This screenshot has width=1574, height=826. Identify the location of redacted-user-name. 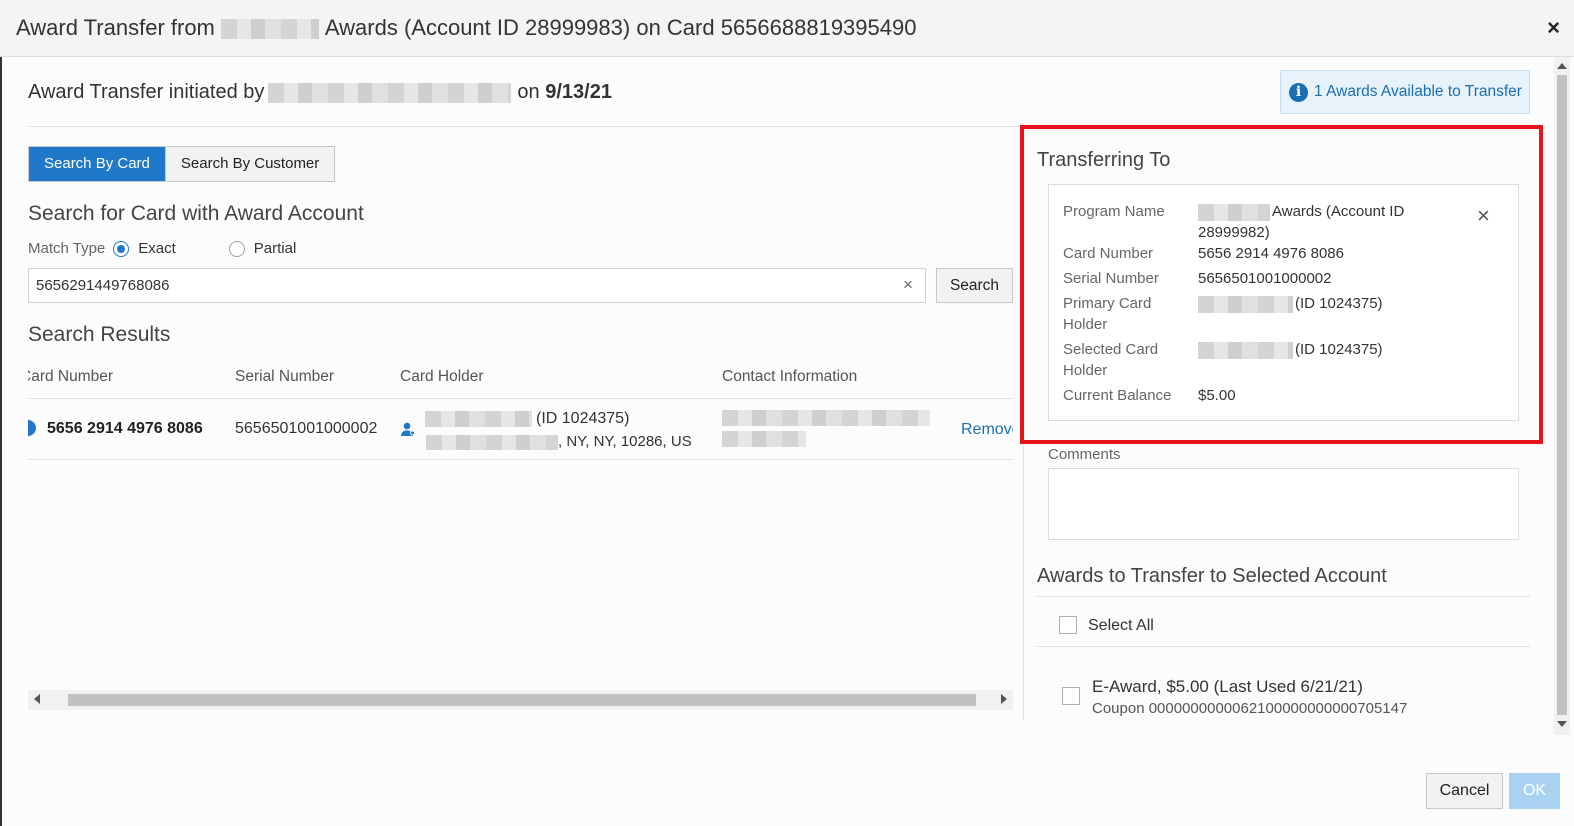
(390, 92).